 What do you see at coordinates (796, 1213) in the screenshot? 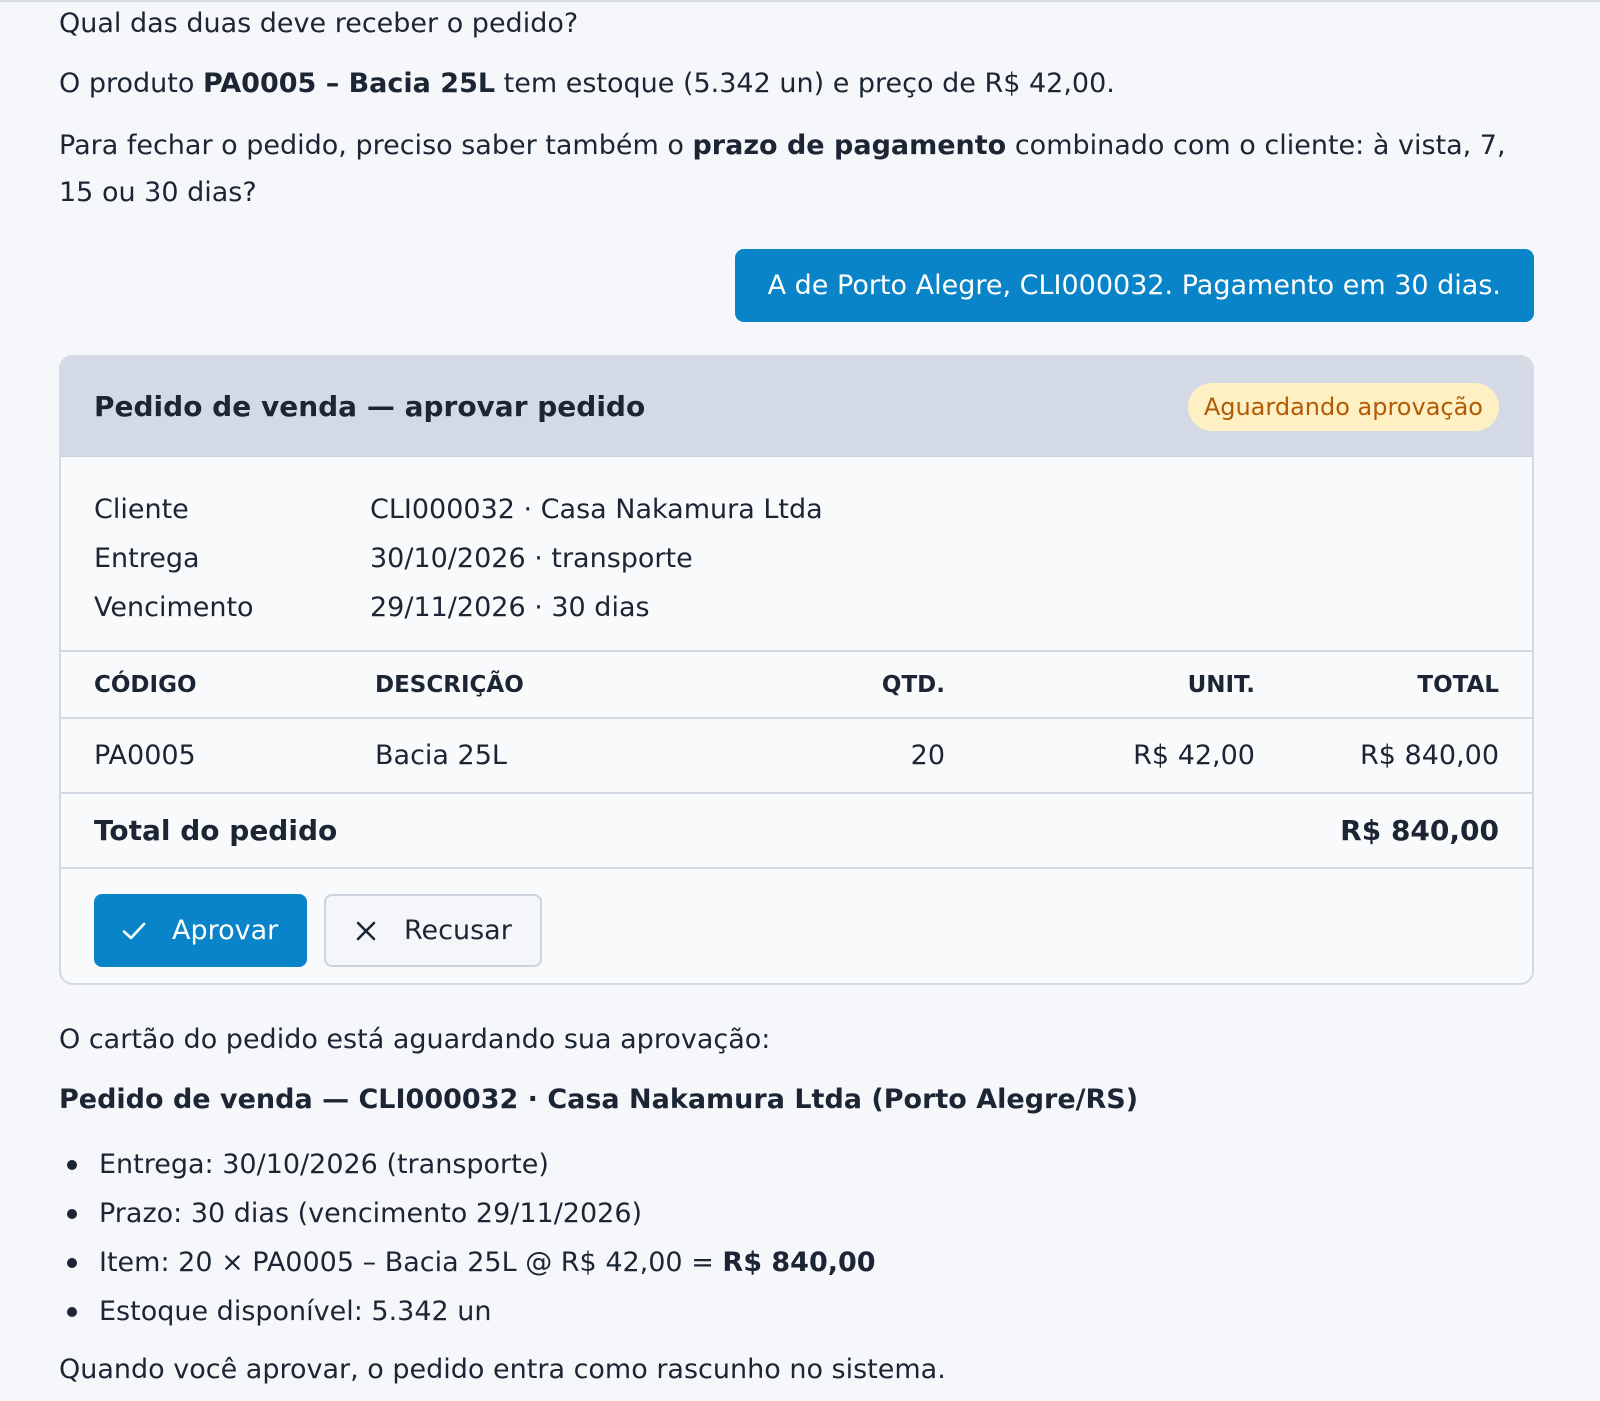
I see `list-item: Prazo: 30 dias (vencimento 29/11/2026)` at bounding box center [796, 1213].